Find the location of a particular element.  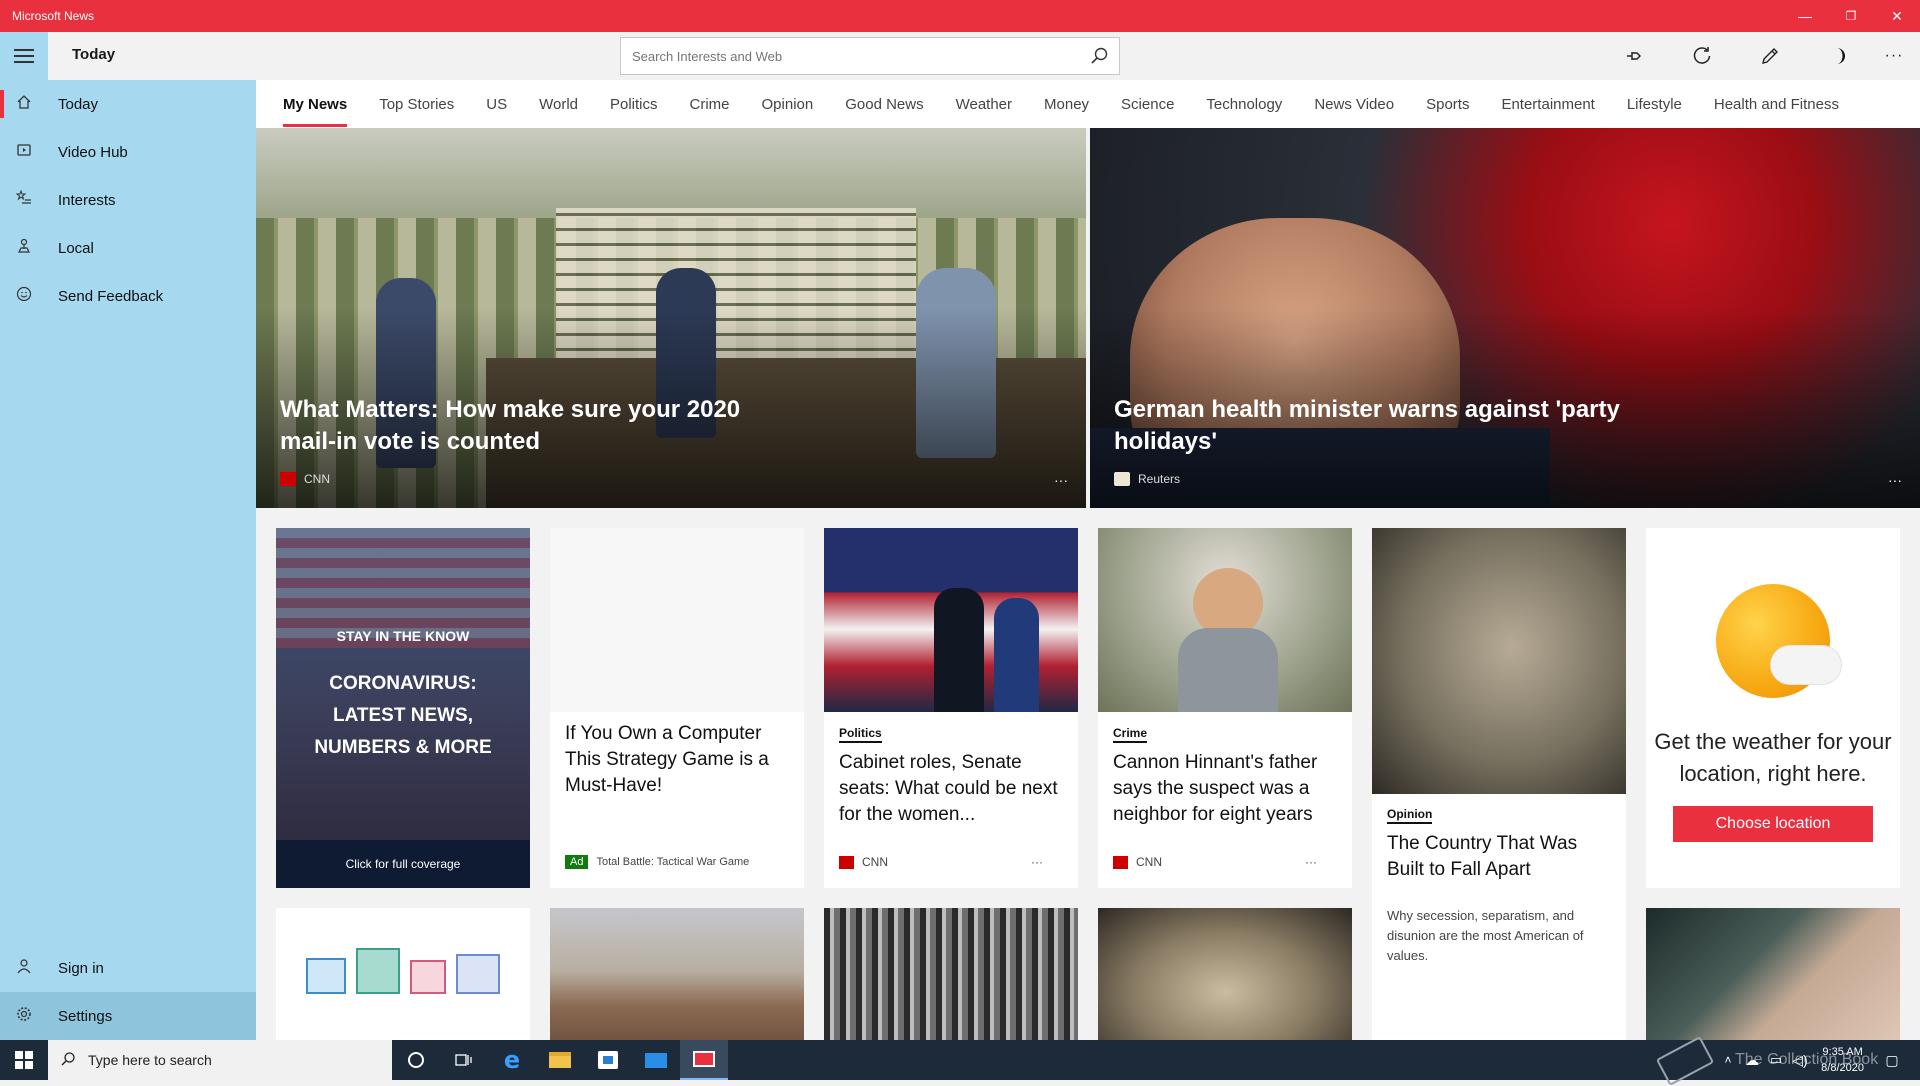

sidebar-item-sign-in: Sign in is located at coordinates (128, 968).